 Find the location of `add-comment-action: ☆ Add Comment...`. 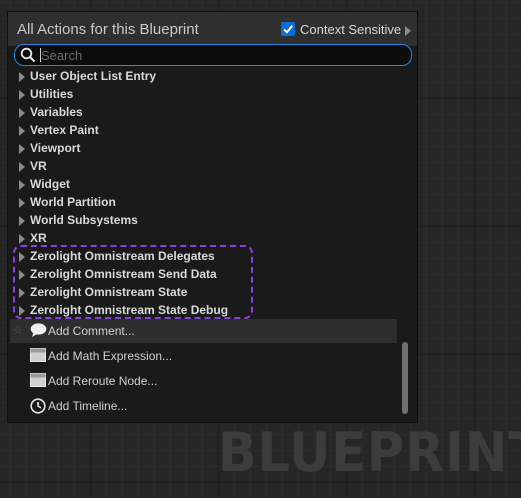

add-comment-action: ☆ Add Comment... is located at coordinates (203, 331).